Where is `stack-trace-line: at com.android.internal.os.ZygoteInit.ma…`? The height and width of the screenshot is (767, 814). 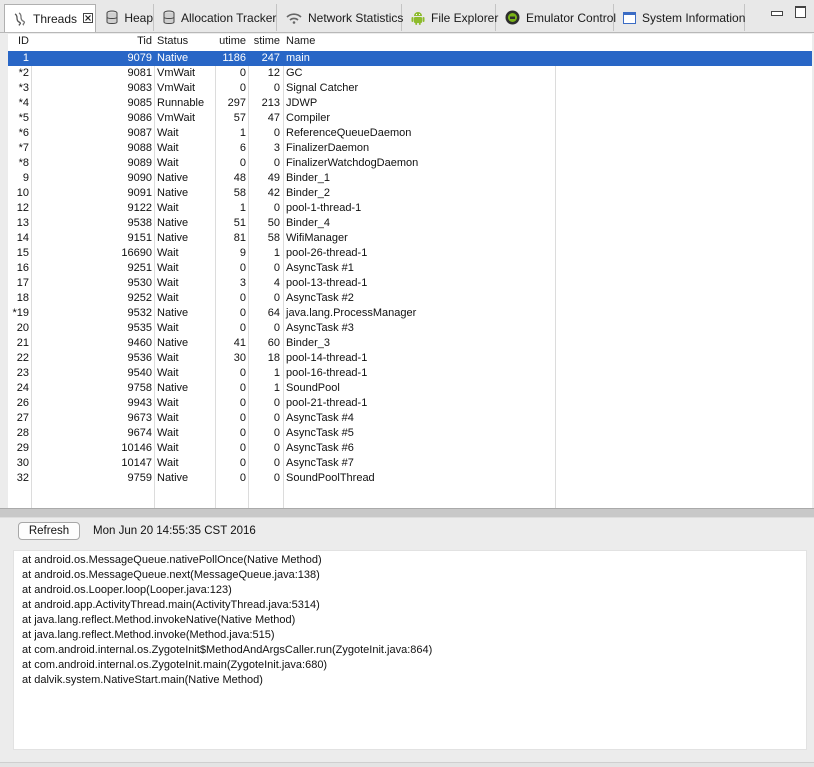
stack-trace-line: at com.android.internal.os.ZygoteInit.ma… is located at coordinates (175, 665).